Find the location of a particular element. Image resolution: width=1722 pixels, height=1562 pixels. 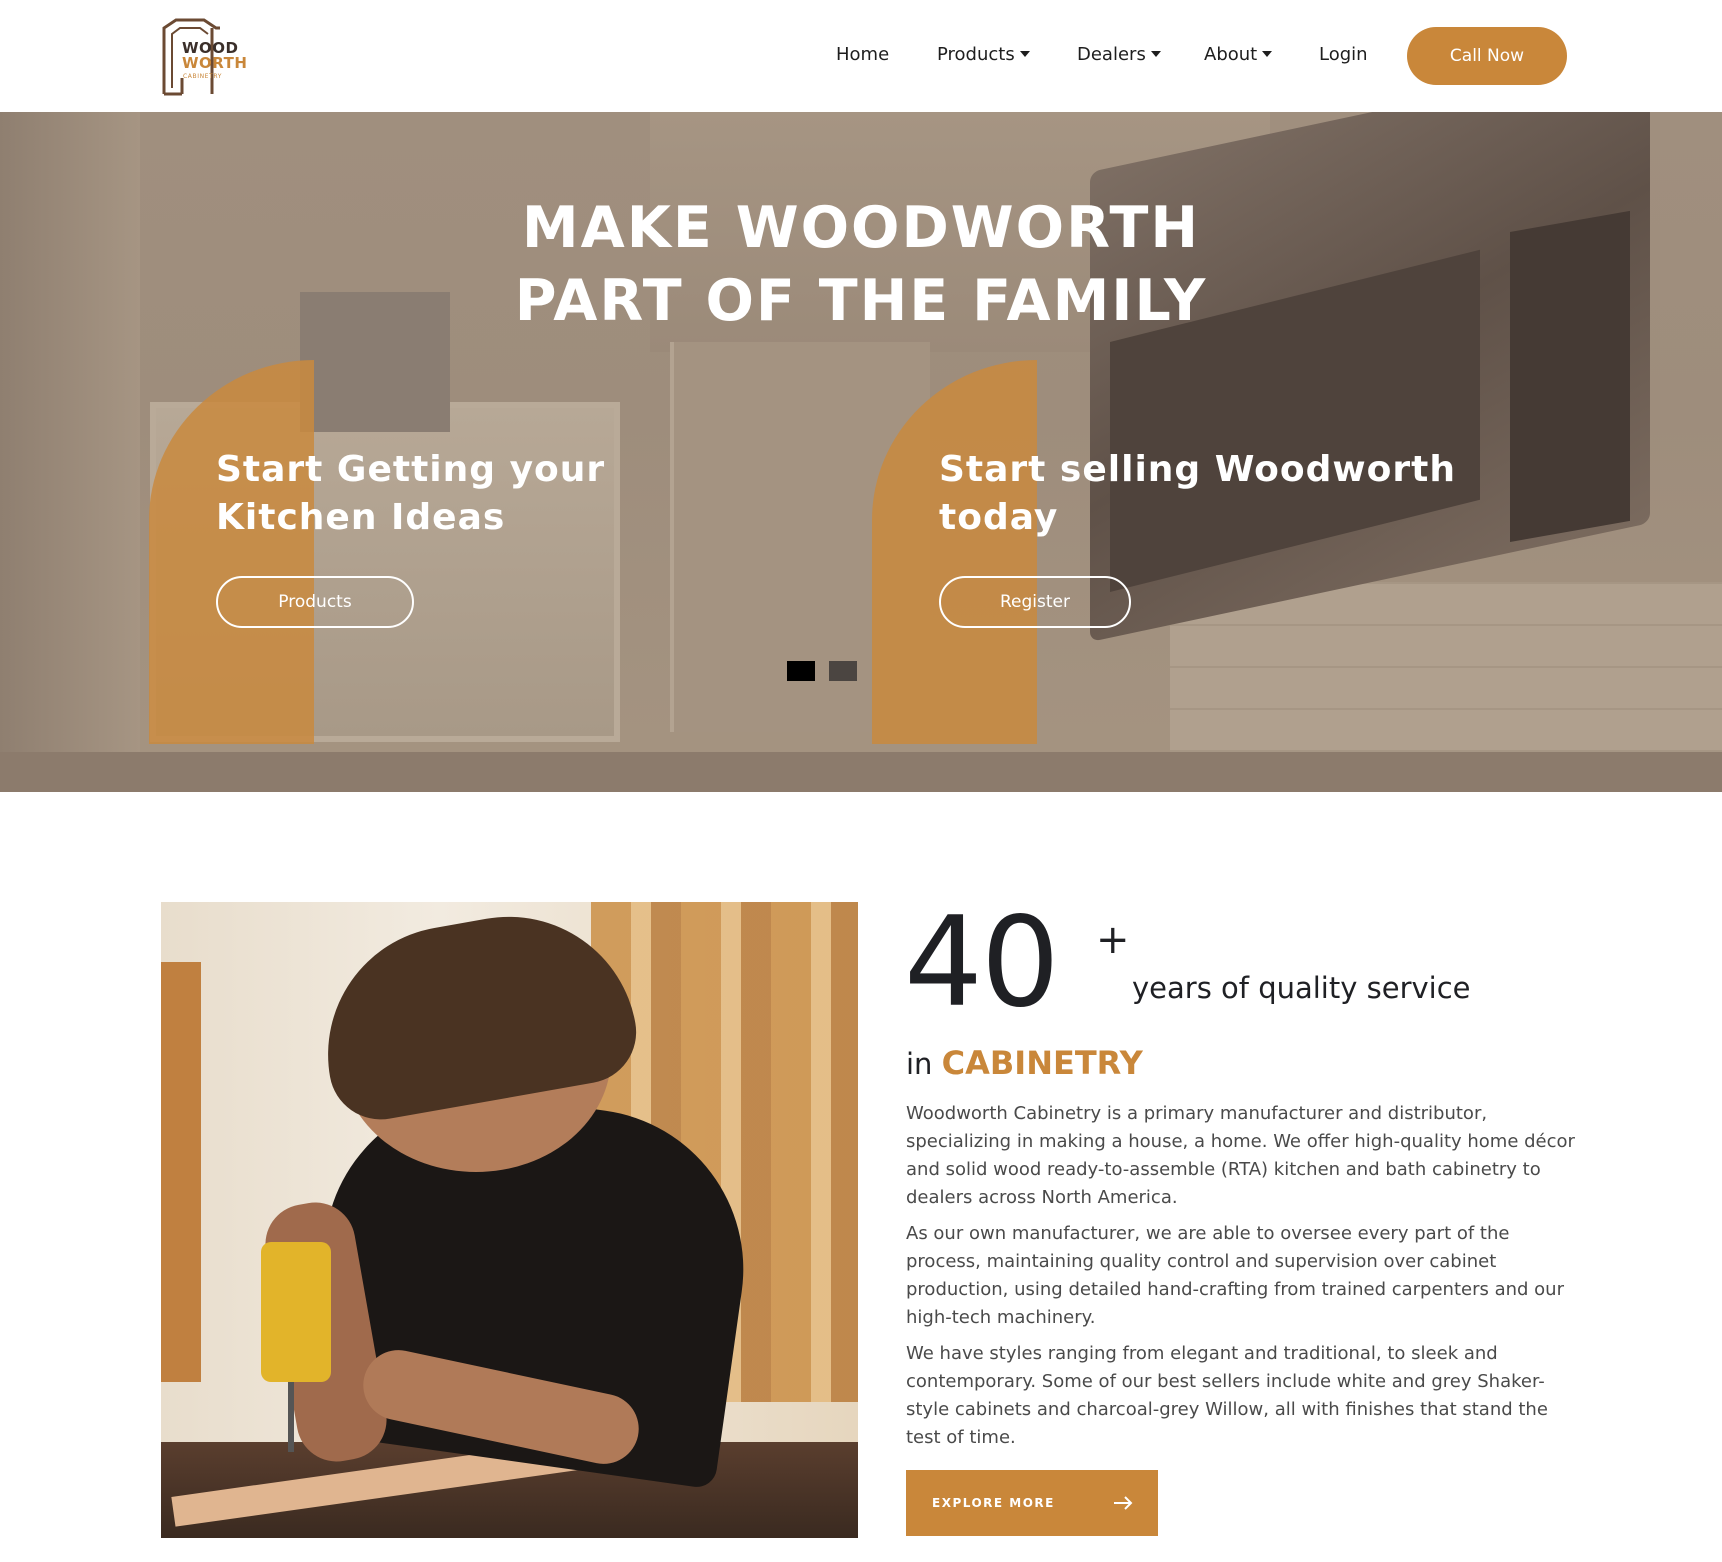

nav-home: Home is located at coordinates (862, 55).